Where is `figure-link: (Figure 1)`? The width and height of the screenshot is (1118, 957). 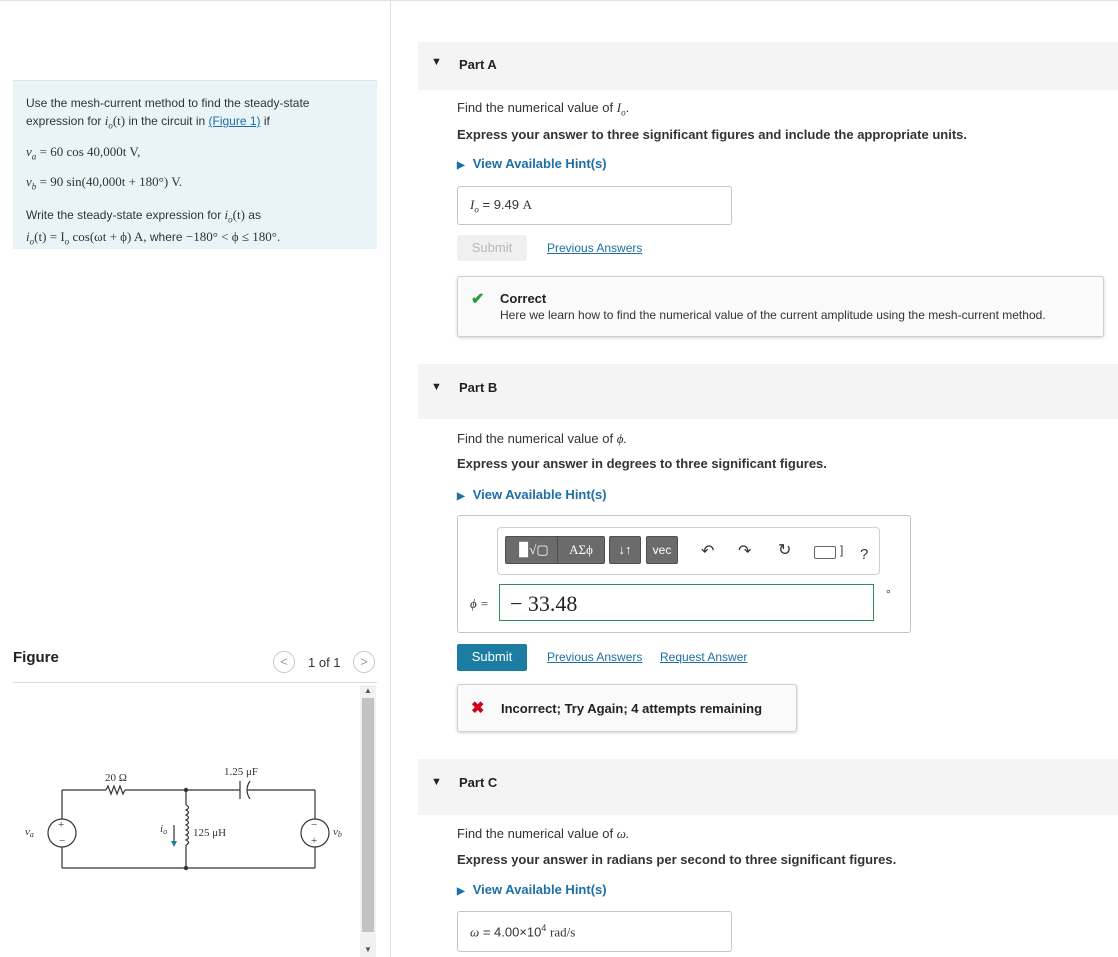 figure-link: (Figure 1) is located at coordinates (235, 121).